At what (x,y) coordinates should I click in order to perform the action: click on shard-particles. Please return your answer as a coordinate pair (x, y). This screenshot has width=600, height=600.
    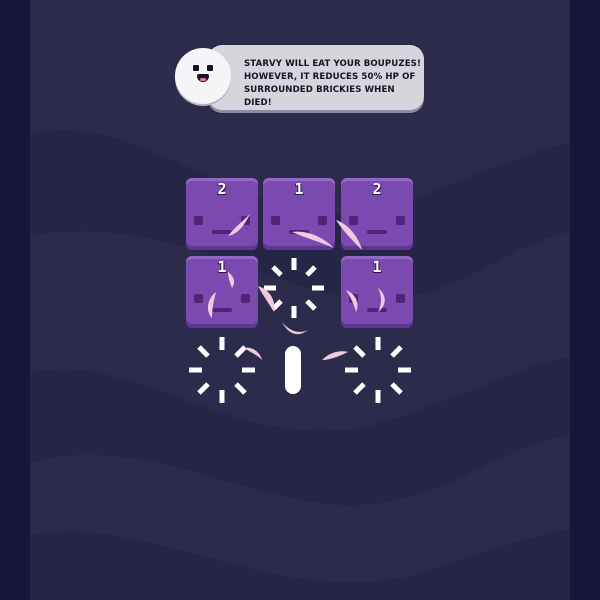
    Looking at the image, I should click on (296, 287).